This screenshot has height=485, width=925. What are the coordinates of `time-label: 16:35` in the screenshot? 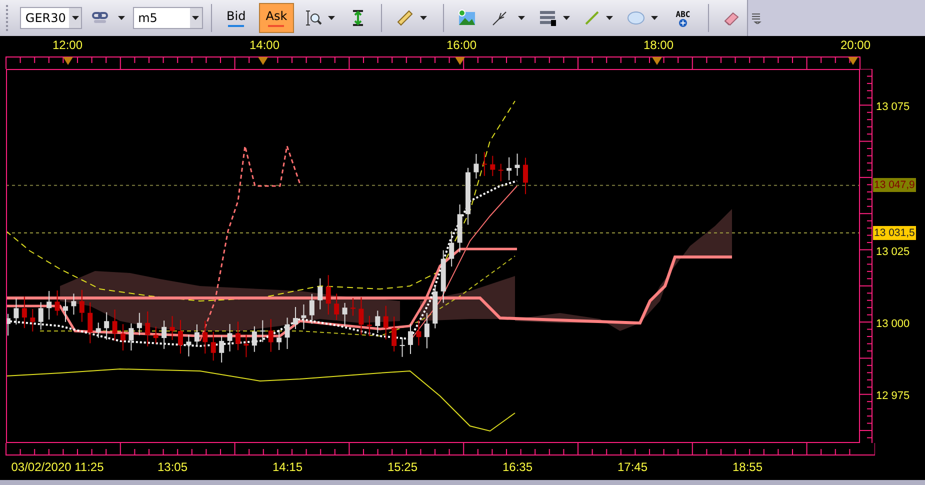 It's located at (517, 467).